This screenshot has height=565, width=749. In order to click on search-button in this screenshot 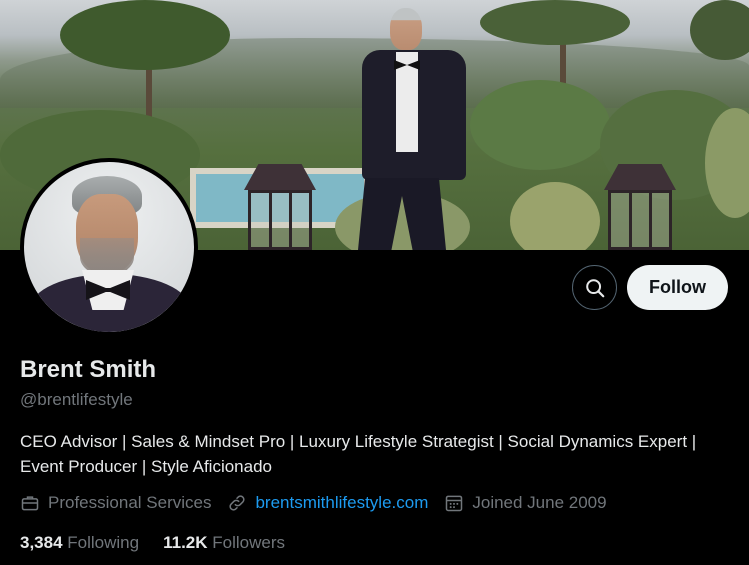, I will do `click(594, 287)`.